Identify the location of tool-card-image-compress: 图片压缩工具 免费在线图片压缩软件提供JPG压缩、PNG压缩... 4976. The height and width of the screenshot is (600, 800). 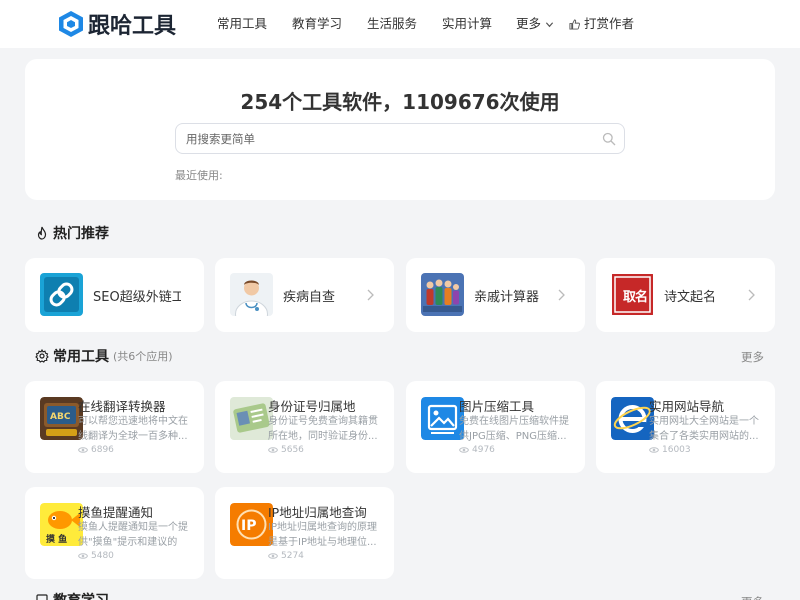
(495, 427).